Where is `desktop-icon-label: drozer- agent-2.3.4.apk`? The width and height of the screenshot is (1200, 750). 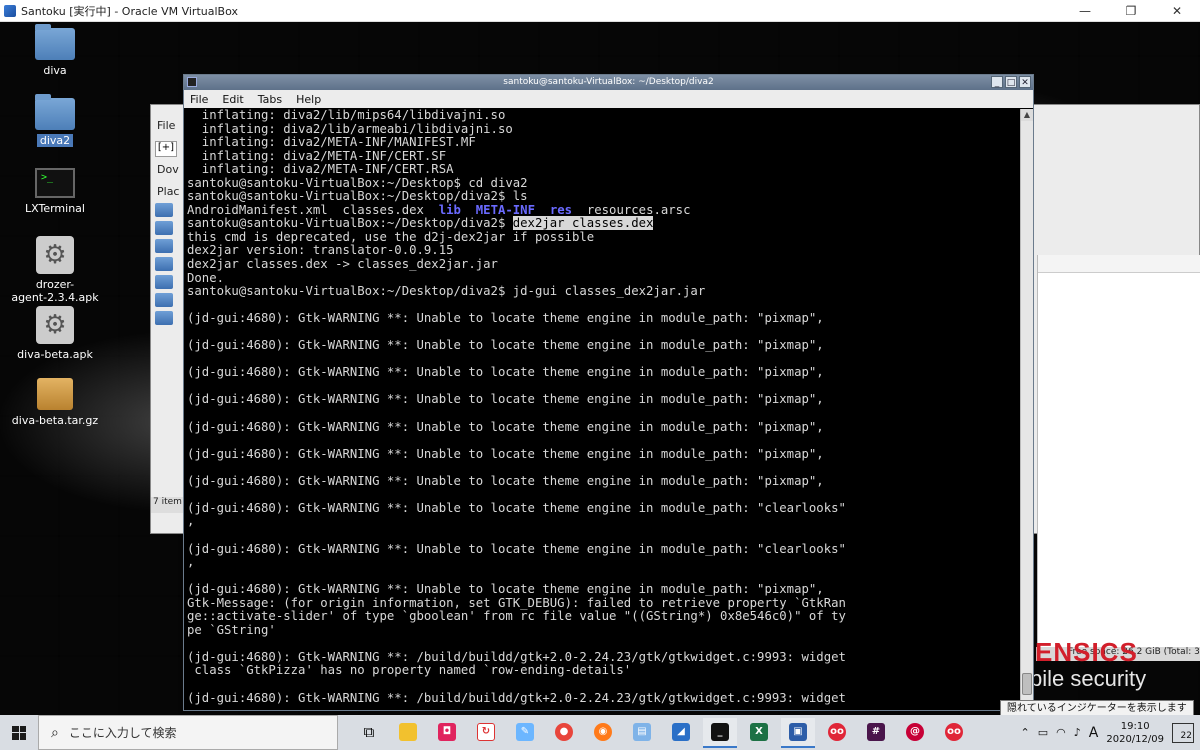
desktop-icon-label: drozer- agent-2.3.4.apk is located at coordinates (55, 291).